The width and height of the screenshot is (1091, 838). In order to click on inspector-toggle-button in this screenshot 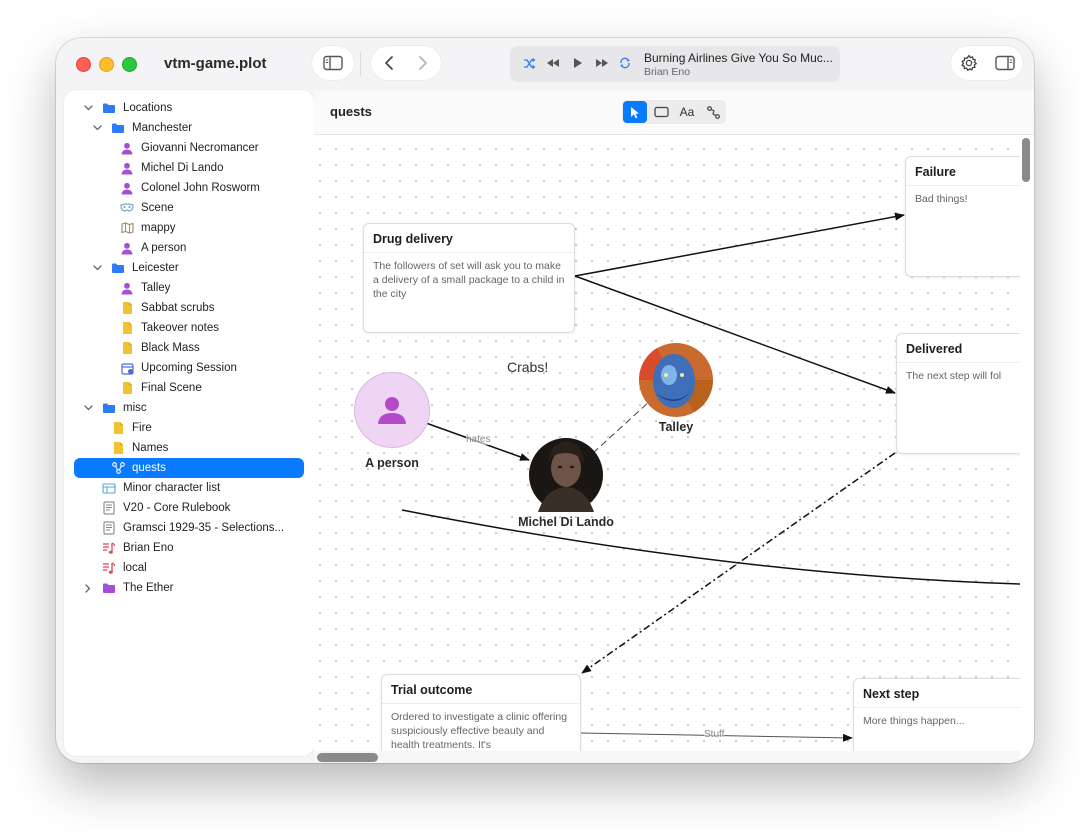, I will do `click(1005, 63)`.